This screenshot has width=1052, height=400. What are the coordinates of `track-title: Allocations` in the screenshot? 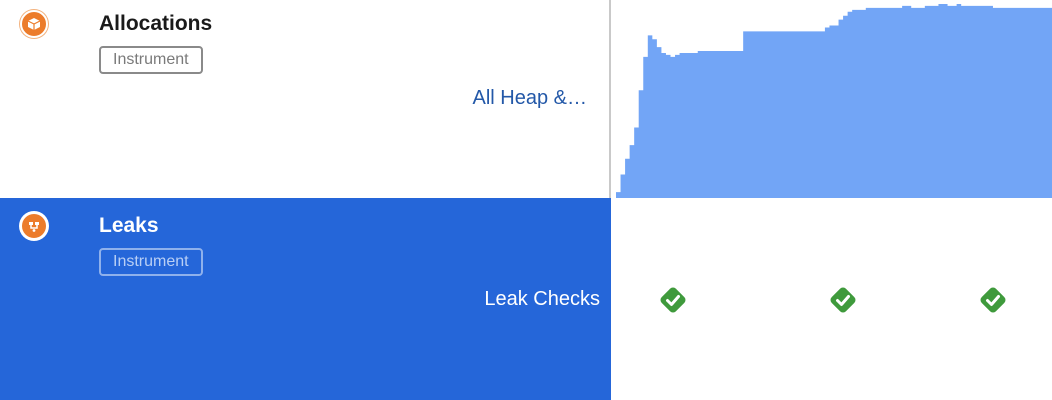 It's located at (156, 23).